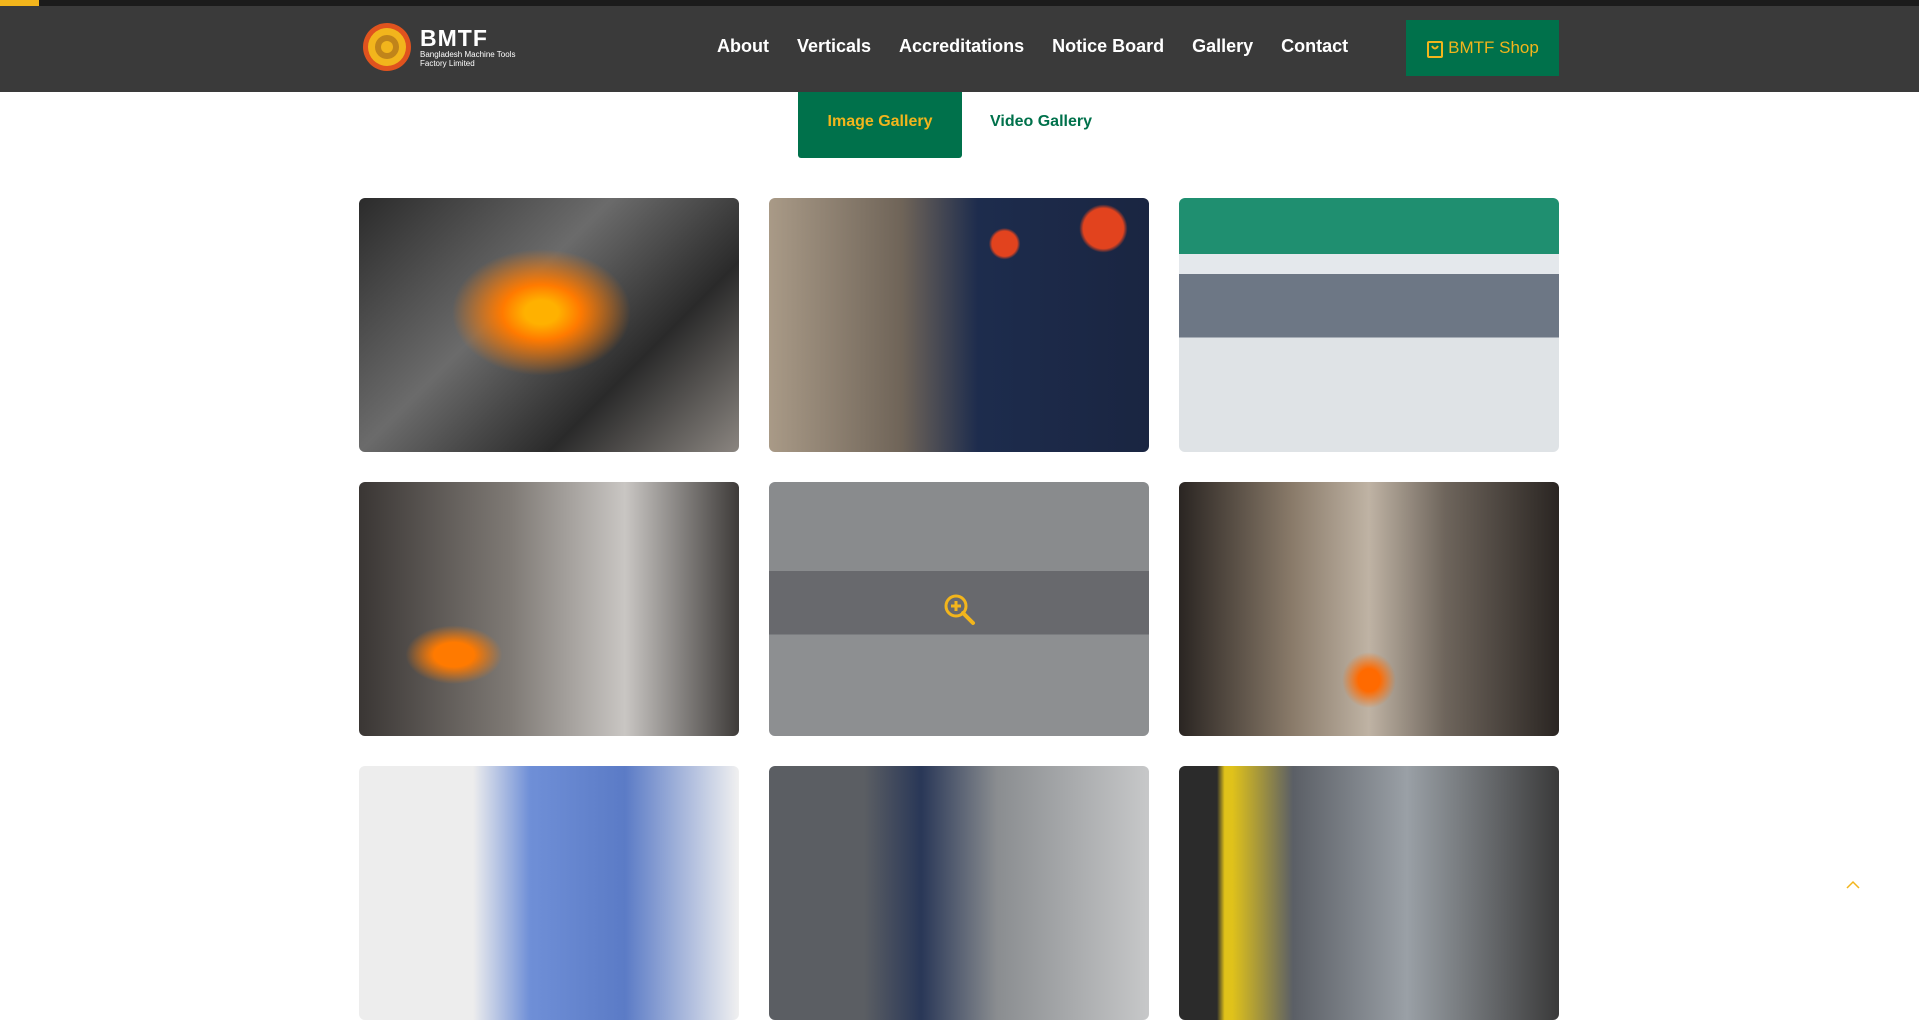 The height and width of the screenshot is (1020, 1919). I want to click on gallery-image-lathe-operator, so click(959, 893).